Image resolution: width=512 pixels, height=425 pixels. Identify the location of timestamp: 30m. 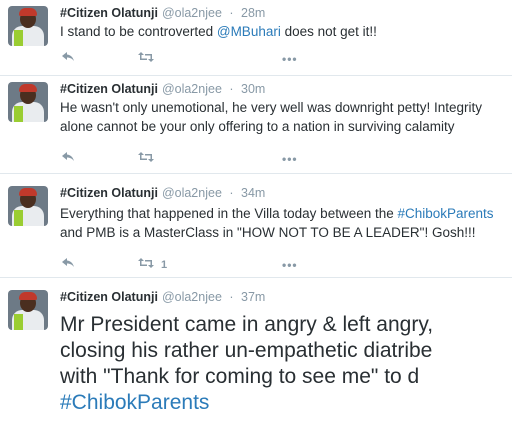
(253, 89).